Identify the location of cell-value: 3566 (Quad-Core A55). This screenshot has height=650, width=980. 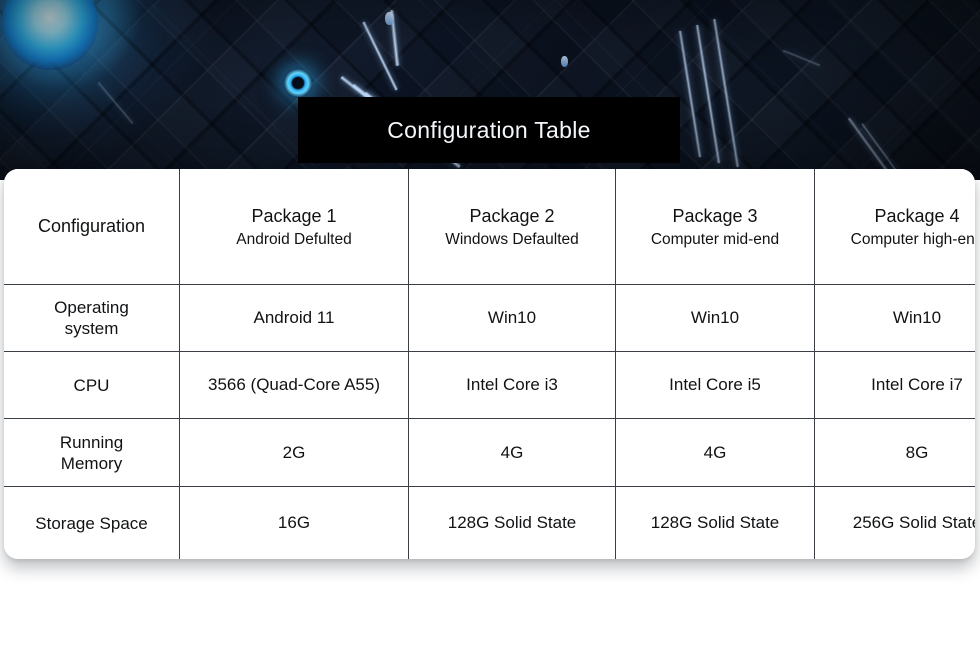
(294, 385).